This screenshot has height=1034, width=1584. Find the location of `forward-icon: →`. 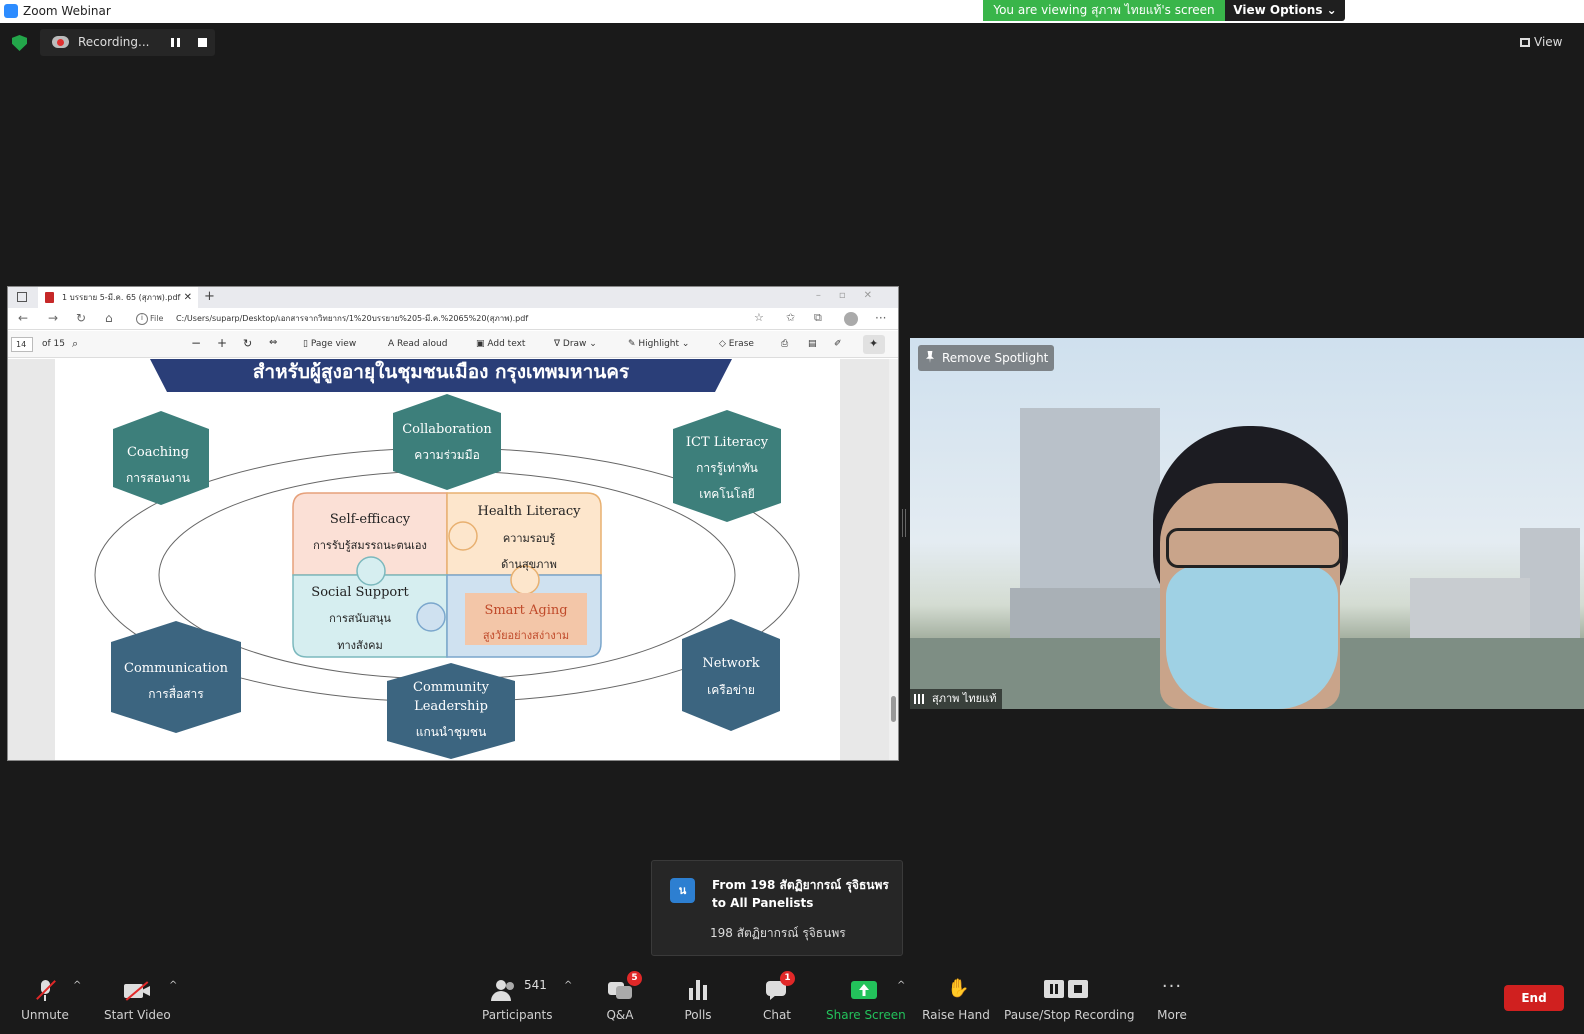

forward-icon: → is located at coordinates (53, 318).